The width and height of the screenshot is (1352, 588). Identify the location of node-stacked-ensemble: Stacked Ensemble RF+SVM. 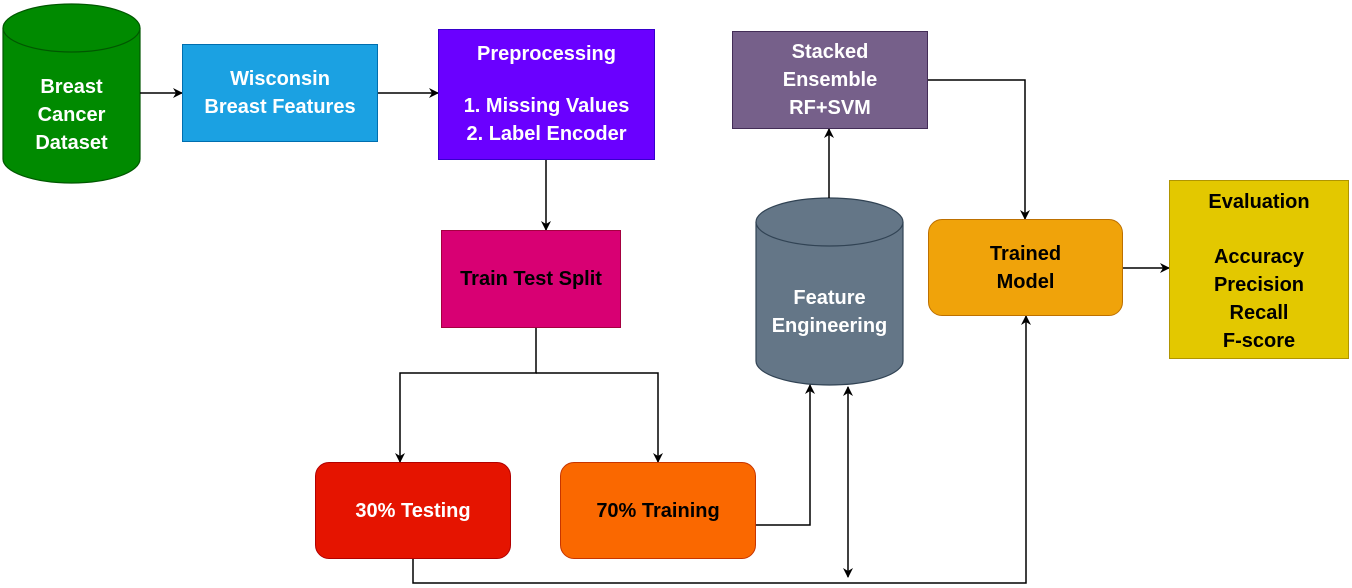
(830, 80).